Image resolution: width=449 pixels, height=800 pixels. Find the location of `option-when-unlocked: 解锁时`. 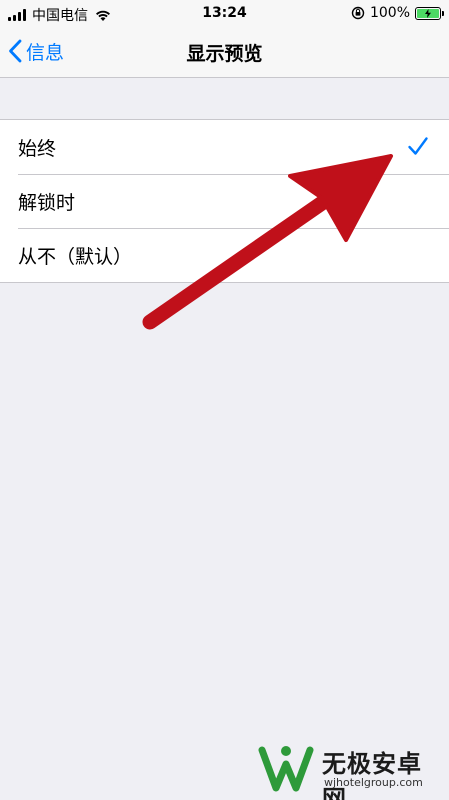

option-when-unlocked: 解锁时 is located at coordinates (224, 201).